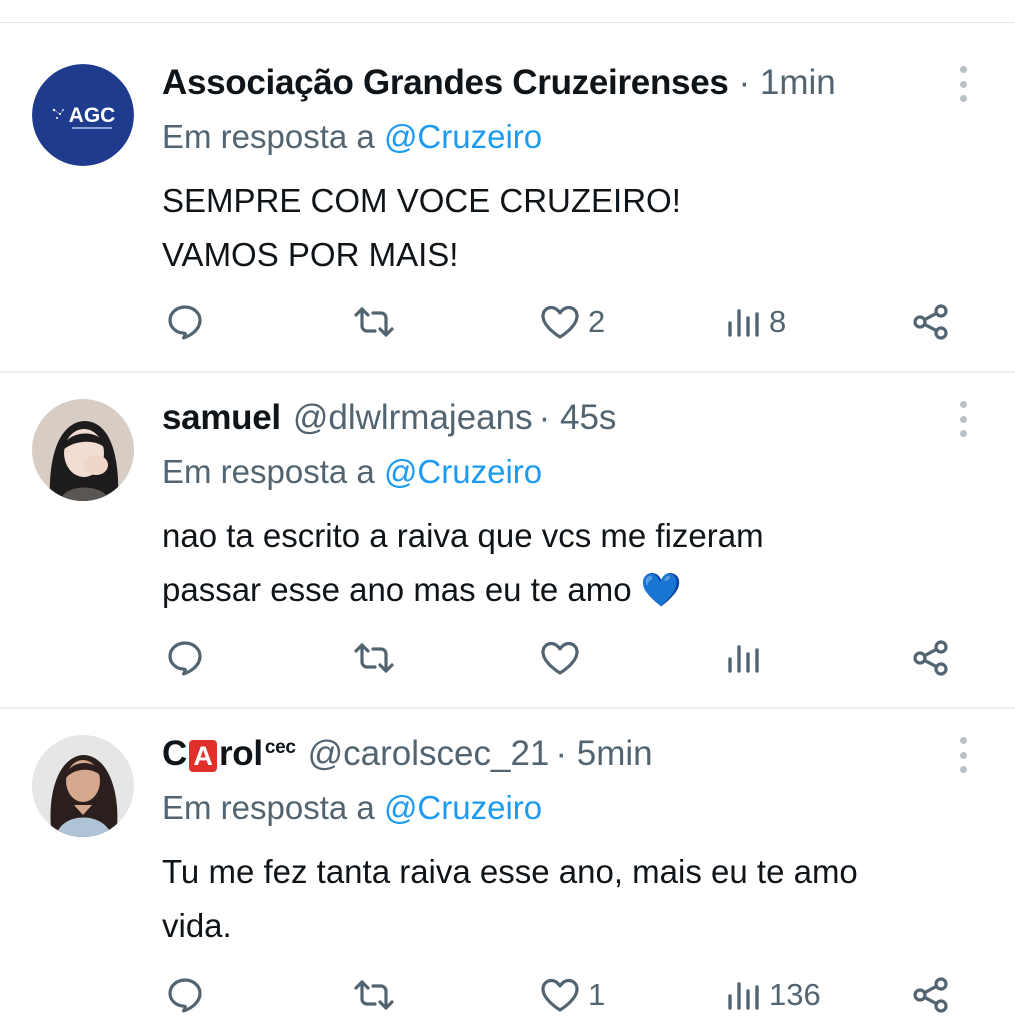 Image resolution: width=1015 pixels, height=1024 pixels. What do you see at coordinates (578, 418) in the screenshot?
I see `timestamp: · 45s` at bounding box center [578, 418].